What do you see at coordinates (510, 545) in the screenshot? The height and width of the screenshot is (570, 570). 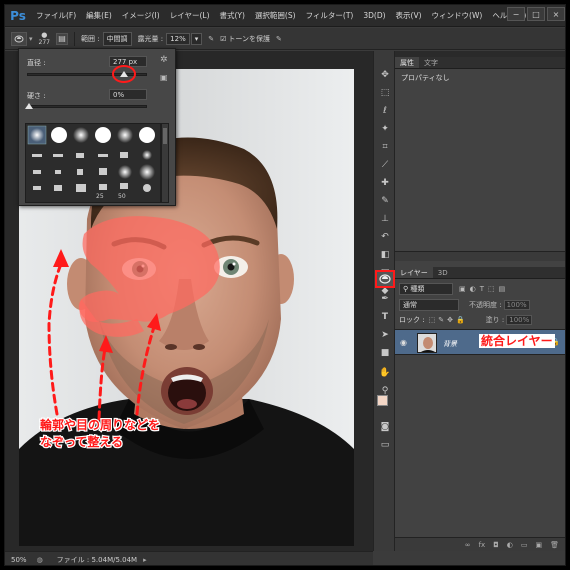 I see `adjustment-layer-icon: ◐` at bounding box center [510, 545].